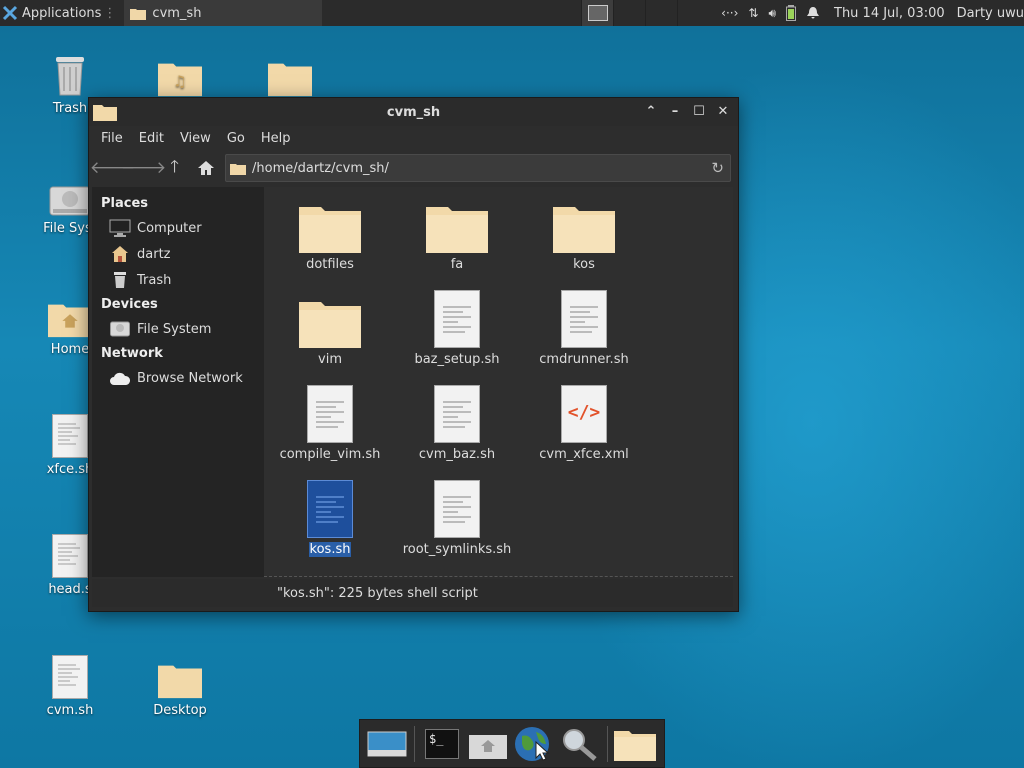 This screenshot has width=1024, height=768. What do you see at coordinates (276, 138) in the screenshot?
I see `menu-help: Help` at bounding box center [276, 138].